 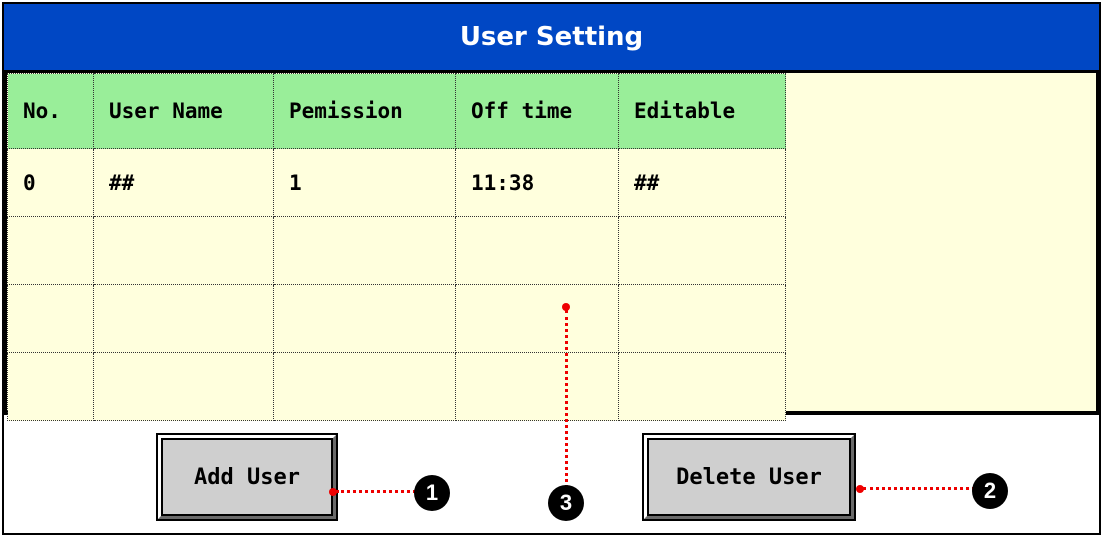 I want to click on page-title: User Setting, so click(x=551, y=37).